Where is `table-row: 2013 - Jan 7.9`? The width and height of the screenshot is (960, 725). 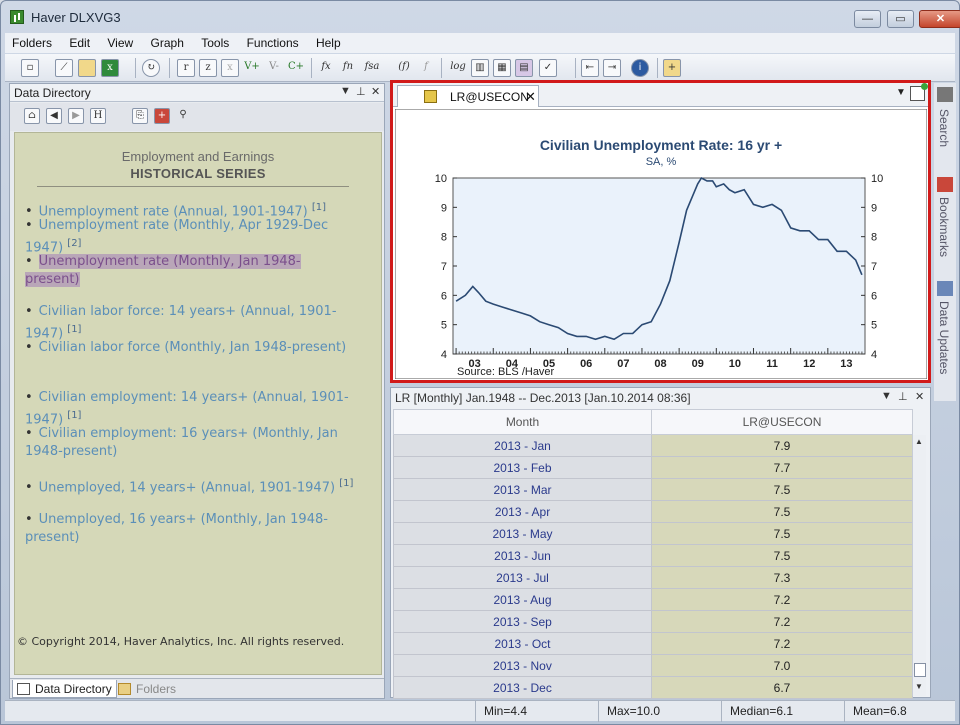
table-row: 2013 - Jan 7.9 is located at coordinates (653, 445).